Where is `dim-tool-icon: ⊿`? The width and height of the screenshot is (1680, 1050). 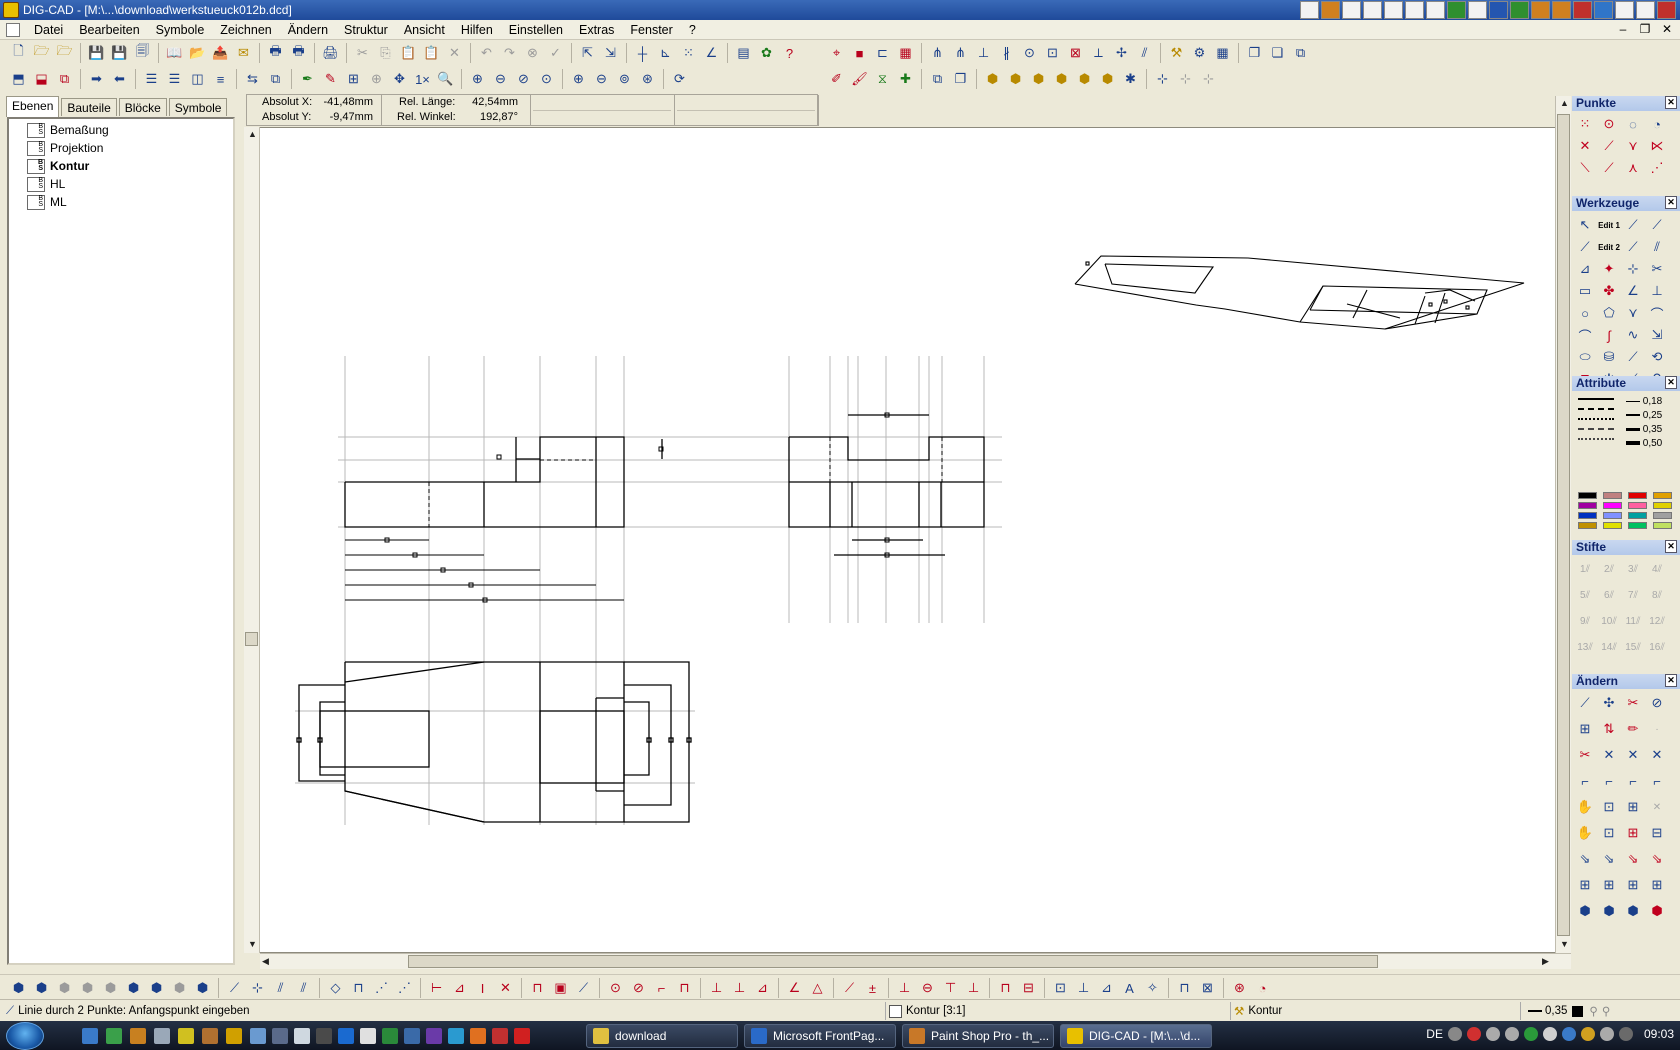
dim-tool-icon: ⊿ is located at coordinates (762, 988).